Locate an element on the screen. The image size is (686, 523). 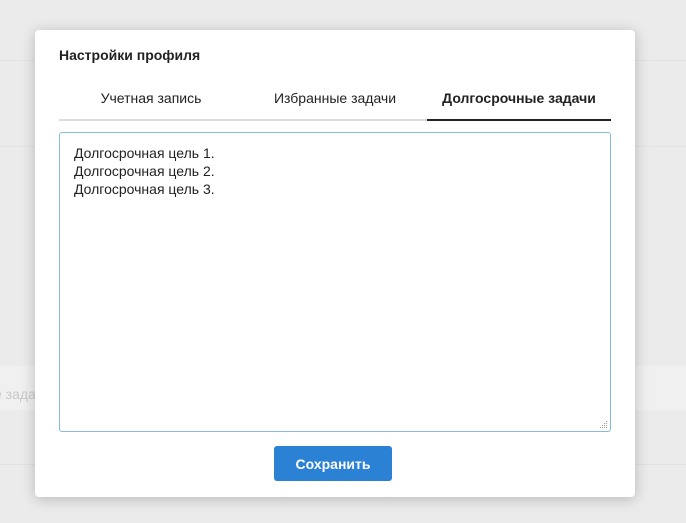
background-text: е зада is located at coordinates (18, 394).